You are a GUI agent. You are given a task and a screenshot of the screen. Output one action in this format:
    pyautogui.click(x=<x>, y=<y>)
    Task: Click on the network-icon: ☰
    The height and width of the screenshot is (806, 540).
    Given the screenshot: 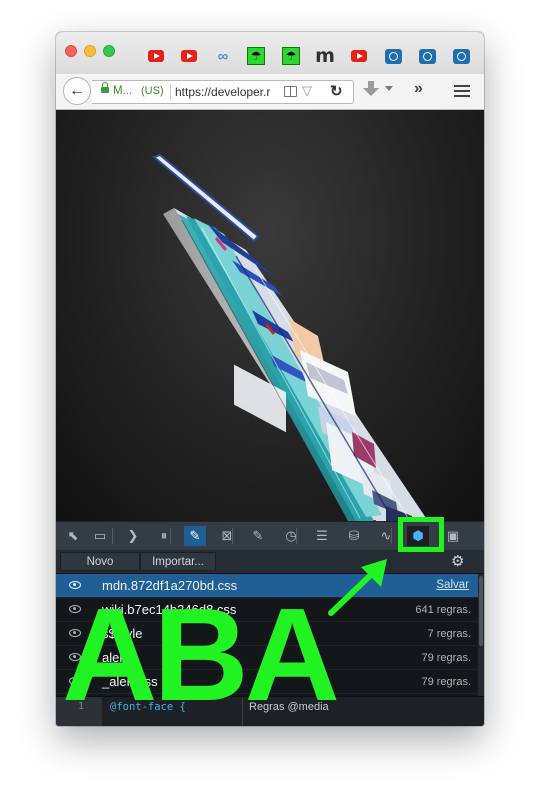 What is the action you would take?
    pyautogui.click(x=322, y=536)
    